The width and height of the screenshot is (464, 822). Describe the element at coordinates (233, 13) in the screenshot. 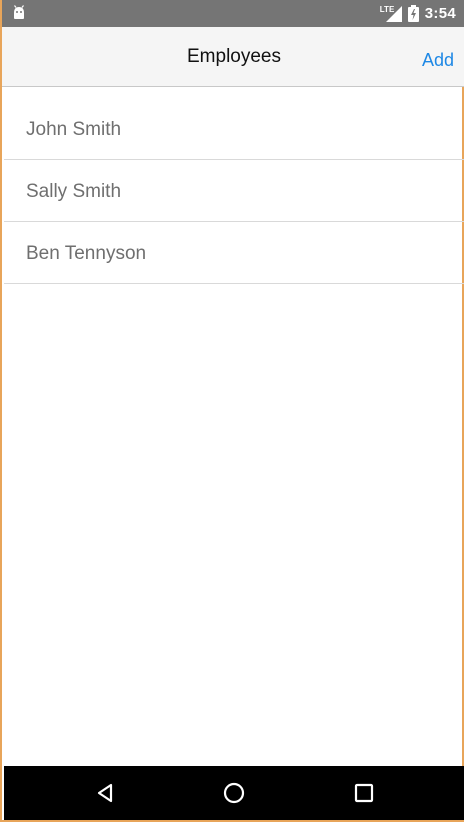

I see `status-bar: LTE 3:54` at that location.